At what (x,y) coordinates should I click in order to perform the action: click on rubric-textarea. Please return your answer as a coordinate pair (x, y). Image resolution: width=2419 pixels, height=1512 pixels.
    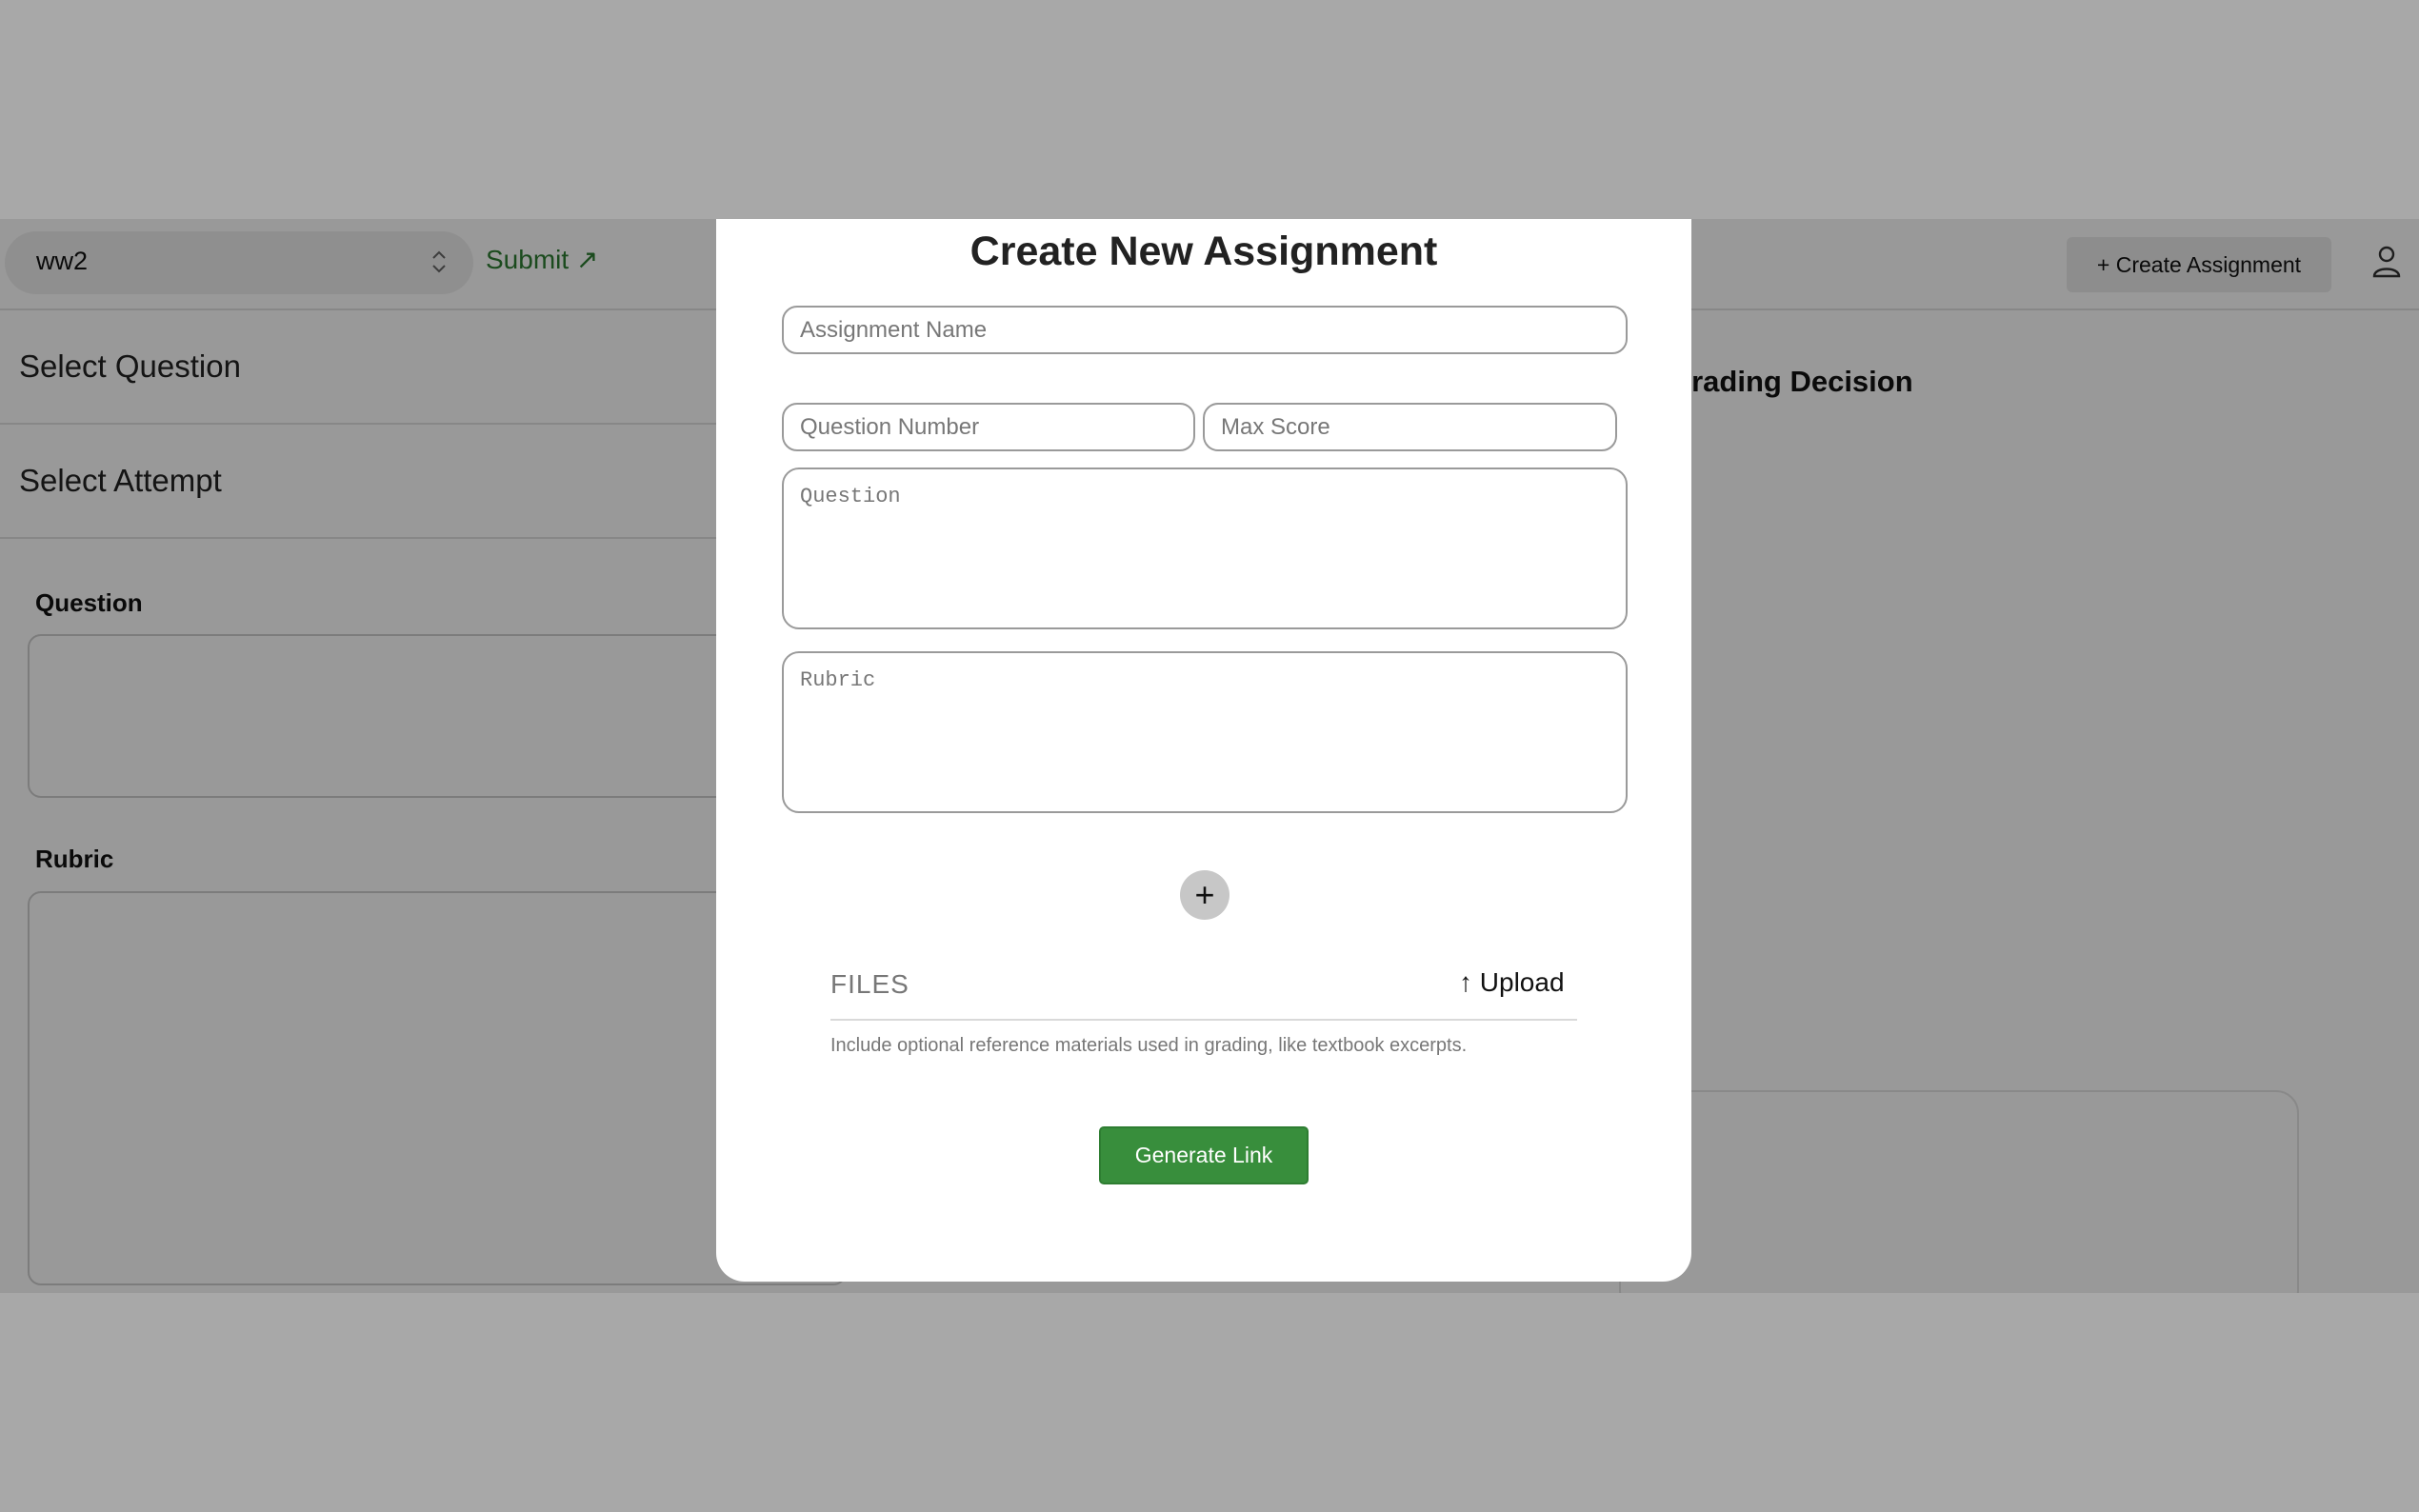
    Looking at the image, I should click on (1205, 732).